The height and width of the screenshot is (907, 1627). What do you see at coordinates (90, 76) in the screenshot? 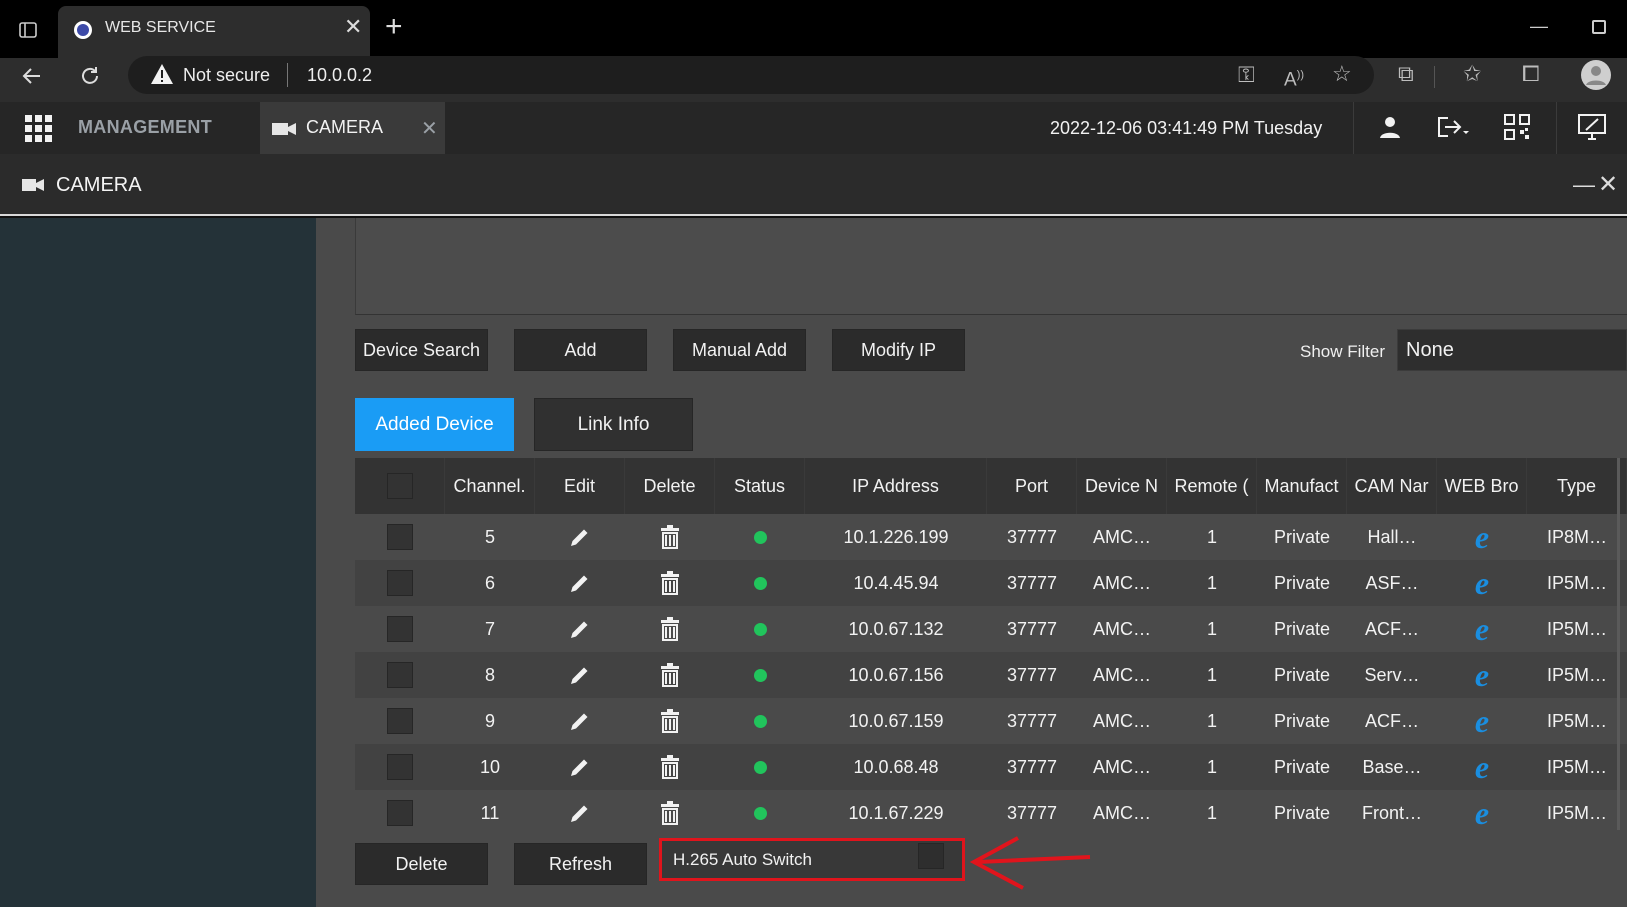
I see `reload-icon` at bounding box center [90, 76].